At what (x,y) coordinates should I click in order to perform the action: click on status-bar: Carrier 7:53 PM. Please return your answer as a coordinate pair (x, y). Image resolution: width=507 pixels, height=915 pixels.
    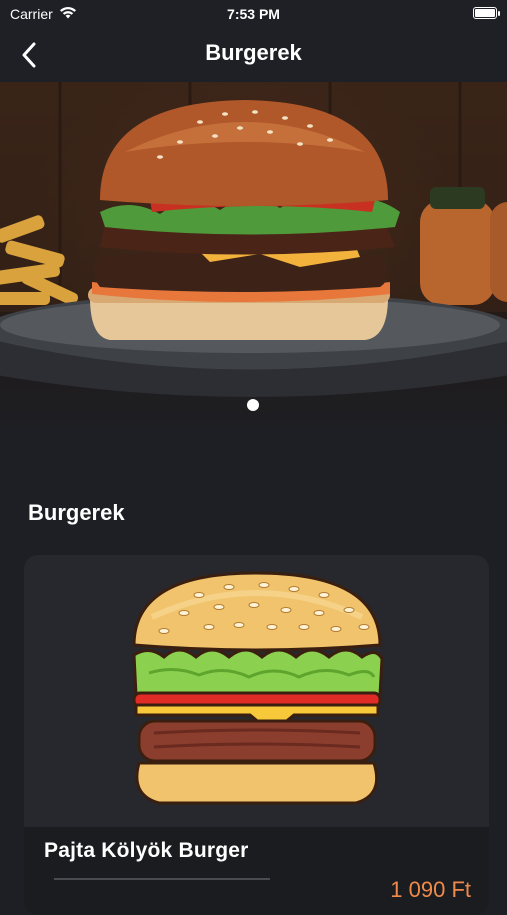
    Looking at the image, I should click on (253, 14).